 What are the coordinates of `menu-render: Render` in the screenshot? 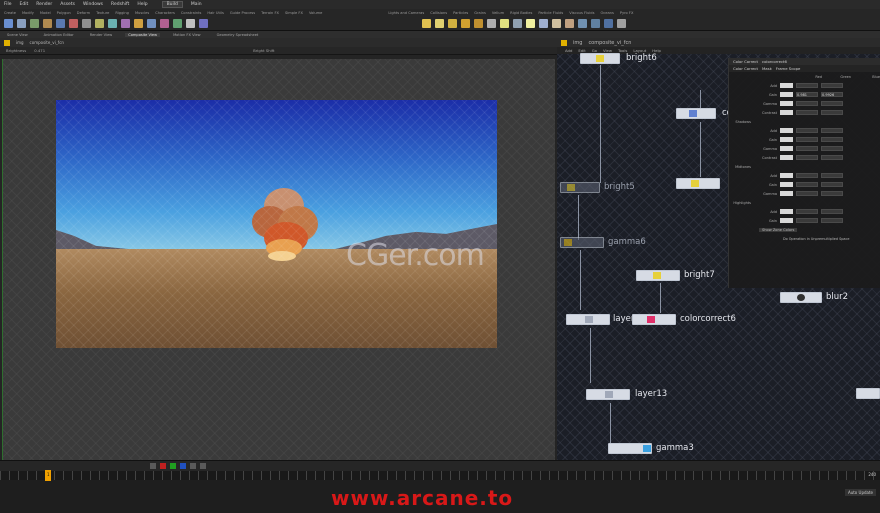 It's located at (44, 4).